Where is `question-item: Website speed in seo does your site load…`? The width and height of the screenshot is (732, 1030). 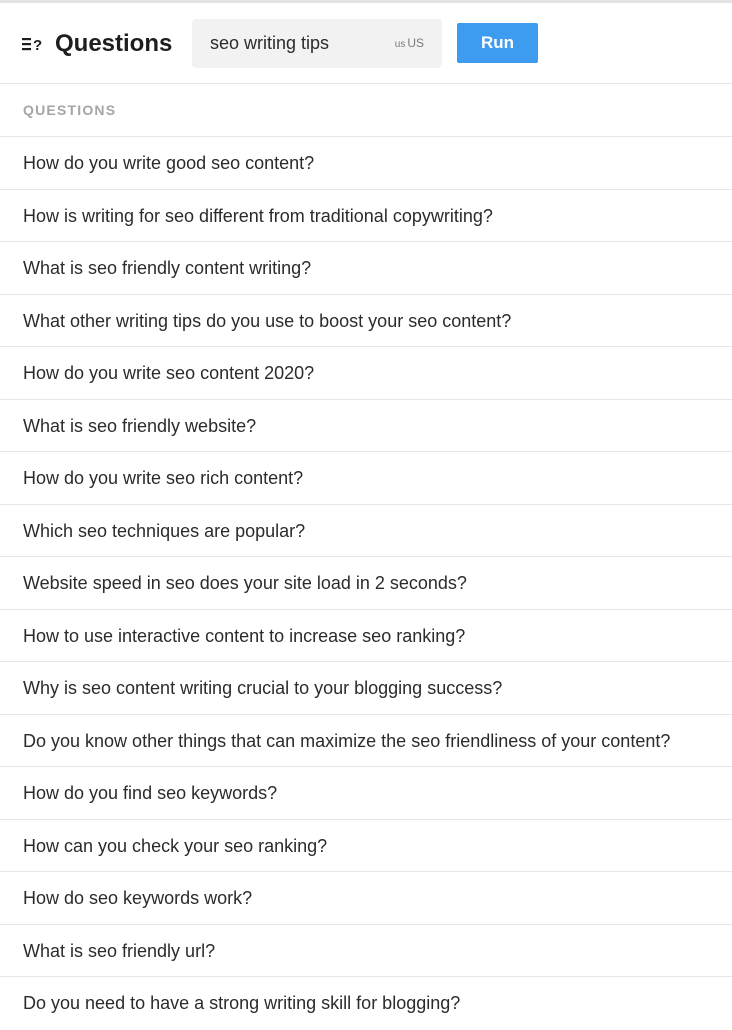 question-item: Website speed in seo does your site load… is located at coordinates (366, 583).